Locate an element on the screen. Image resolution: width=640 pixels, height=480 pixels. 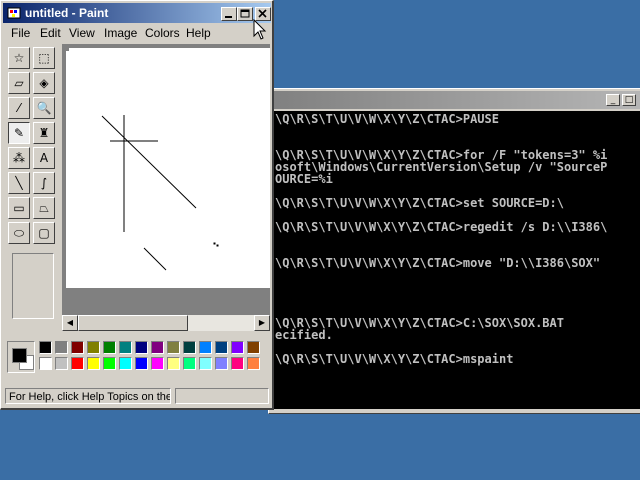
eraser-icon: ▱ is located at coordinates (19, 83).